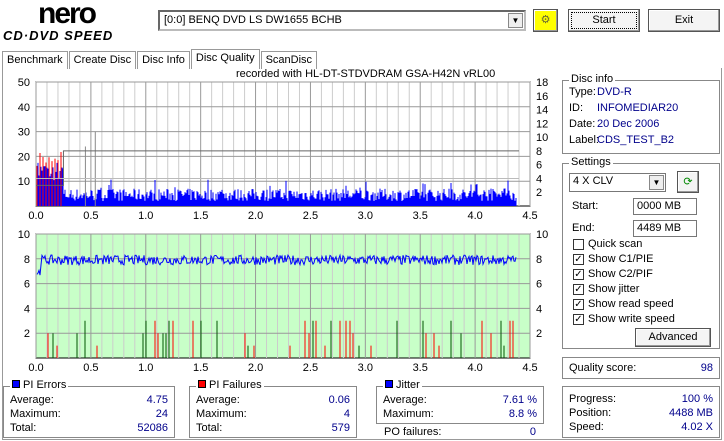  I want to click on type-value: DVD-R, so click(614, 92).